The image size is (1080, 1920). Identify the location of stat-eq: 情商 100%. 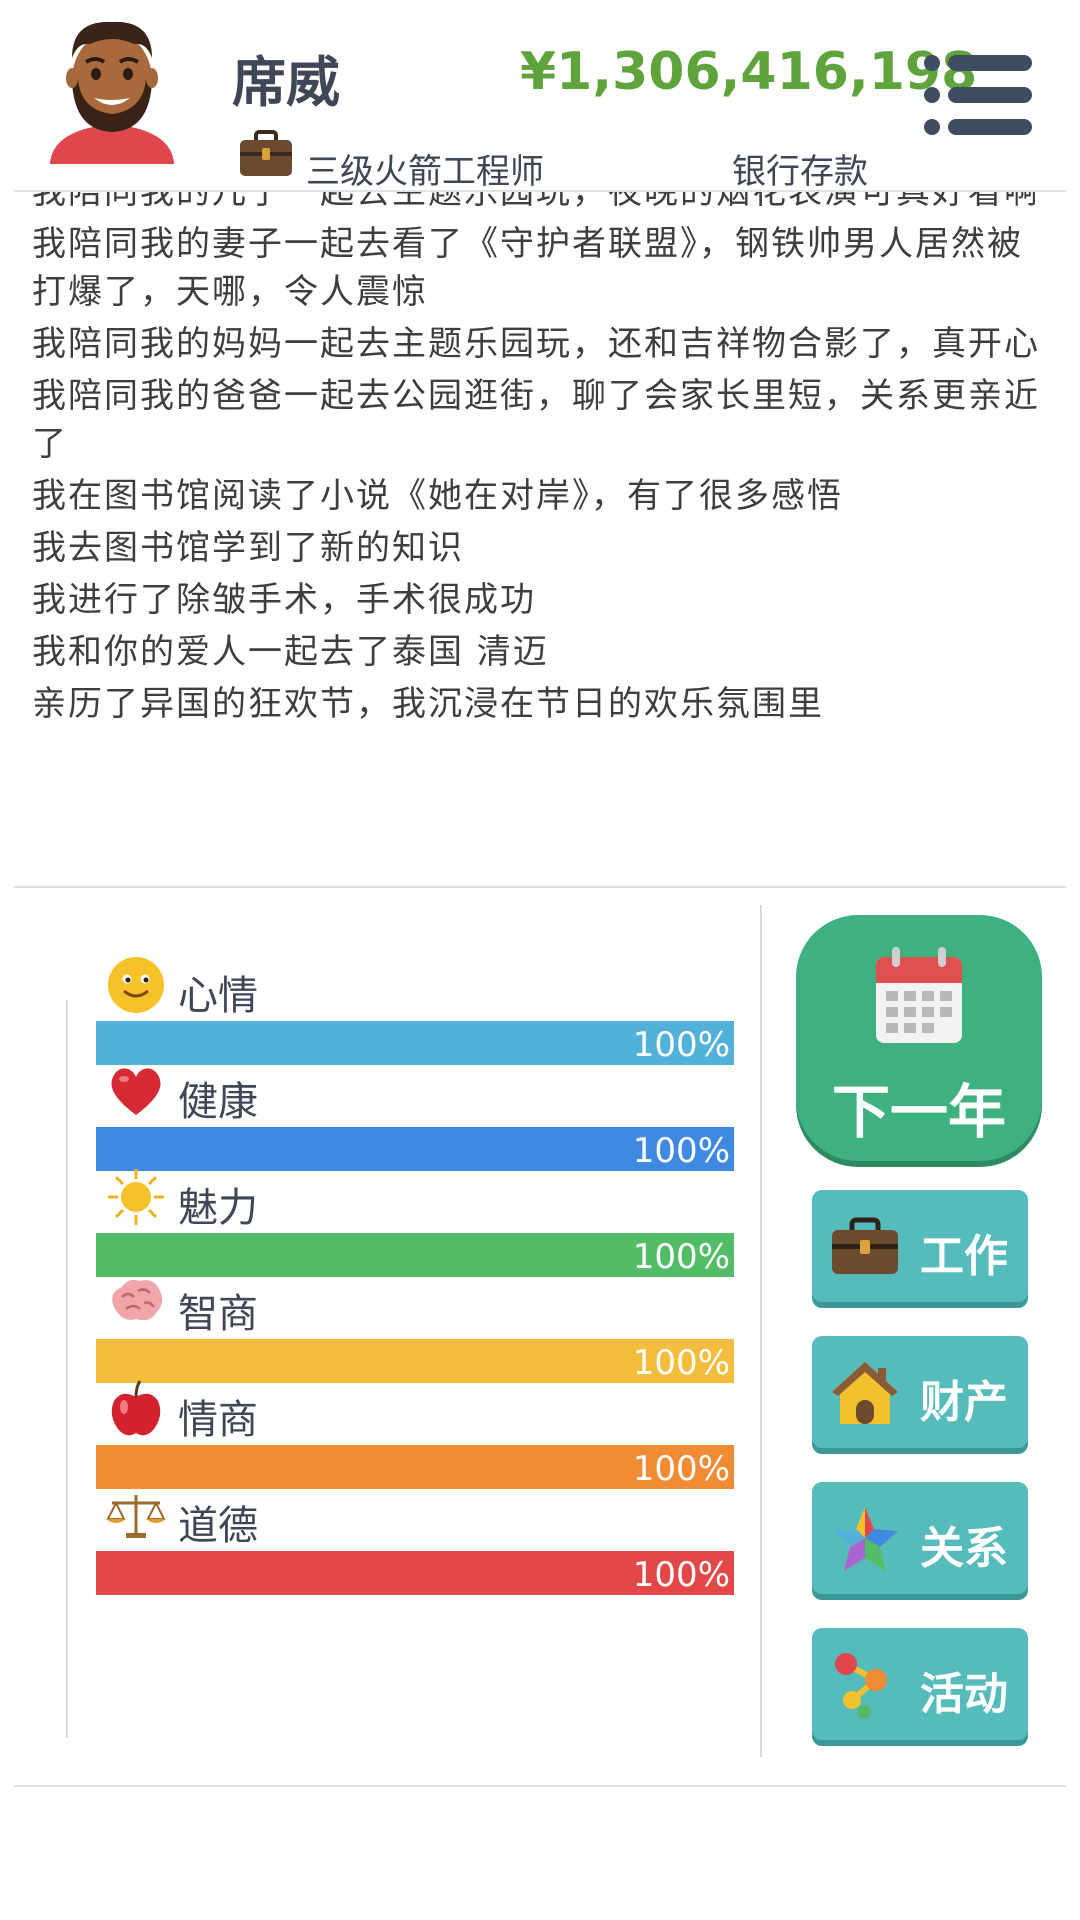
(408, 1439).